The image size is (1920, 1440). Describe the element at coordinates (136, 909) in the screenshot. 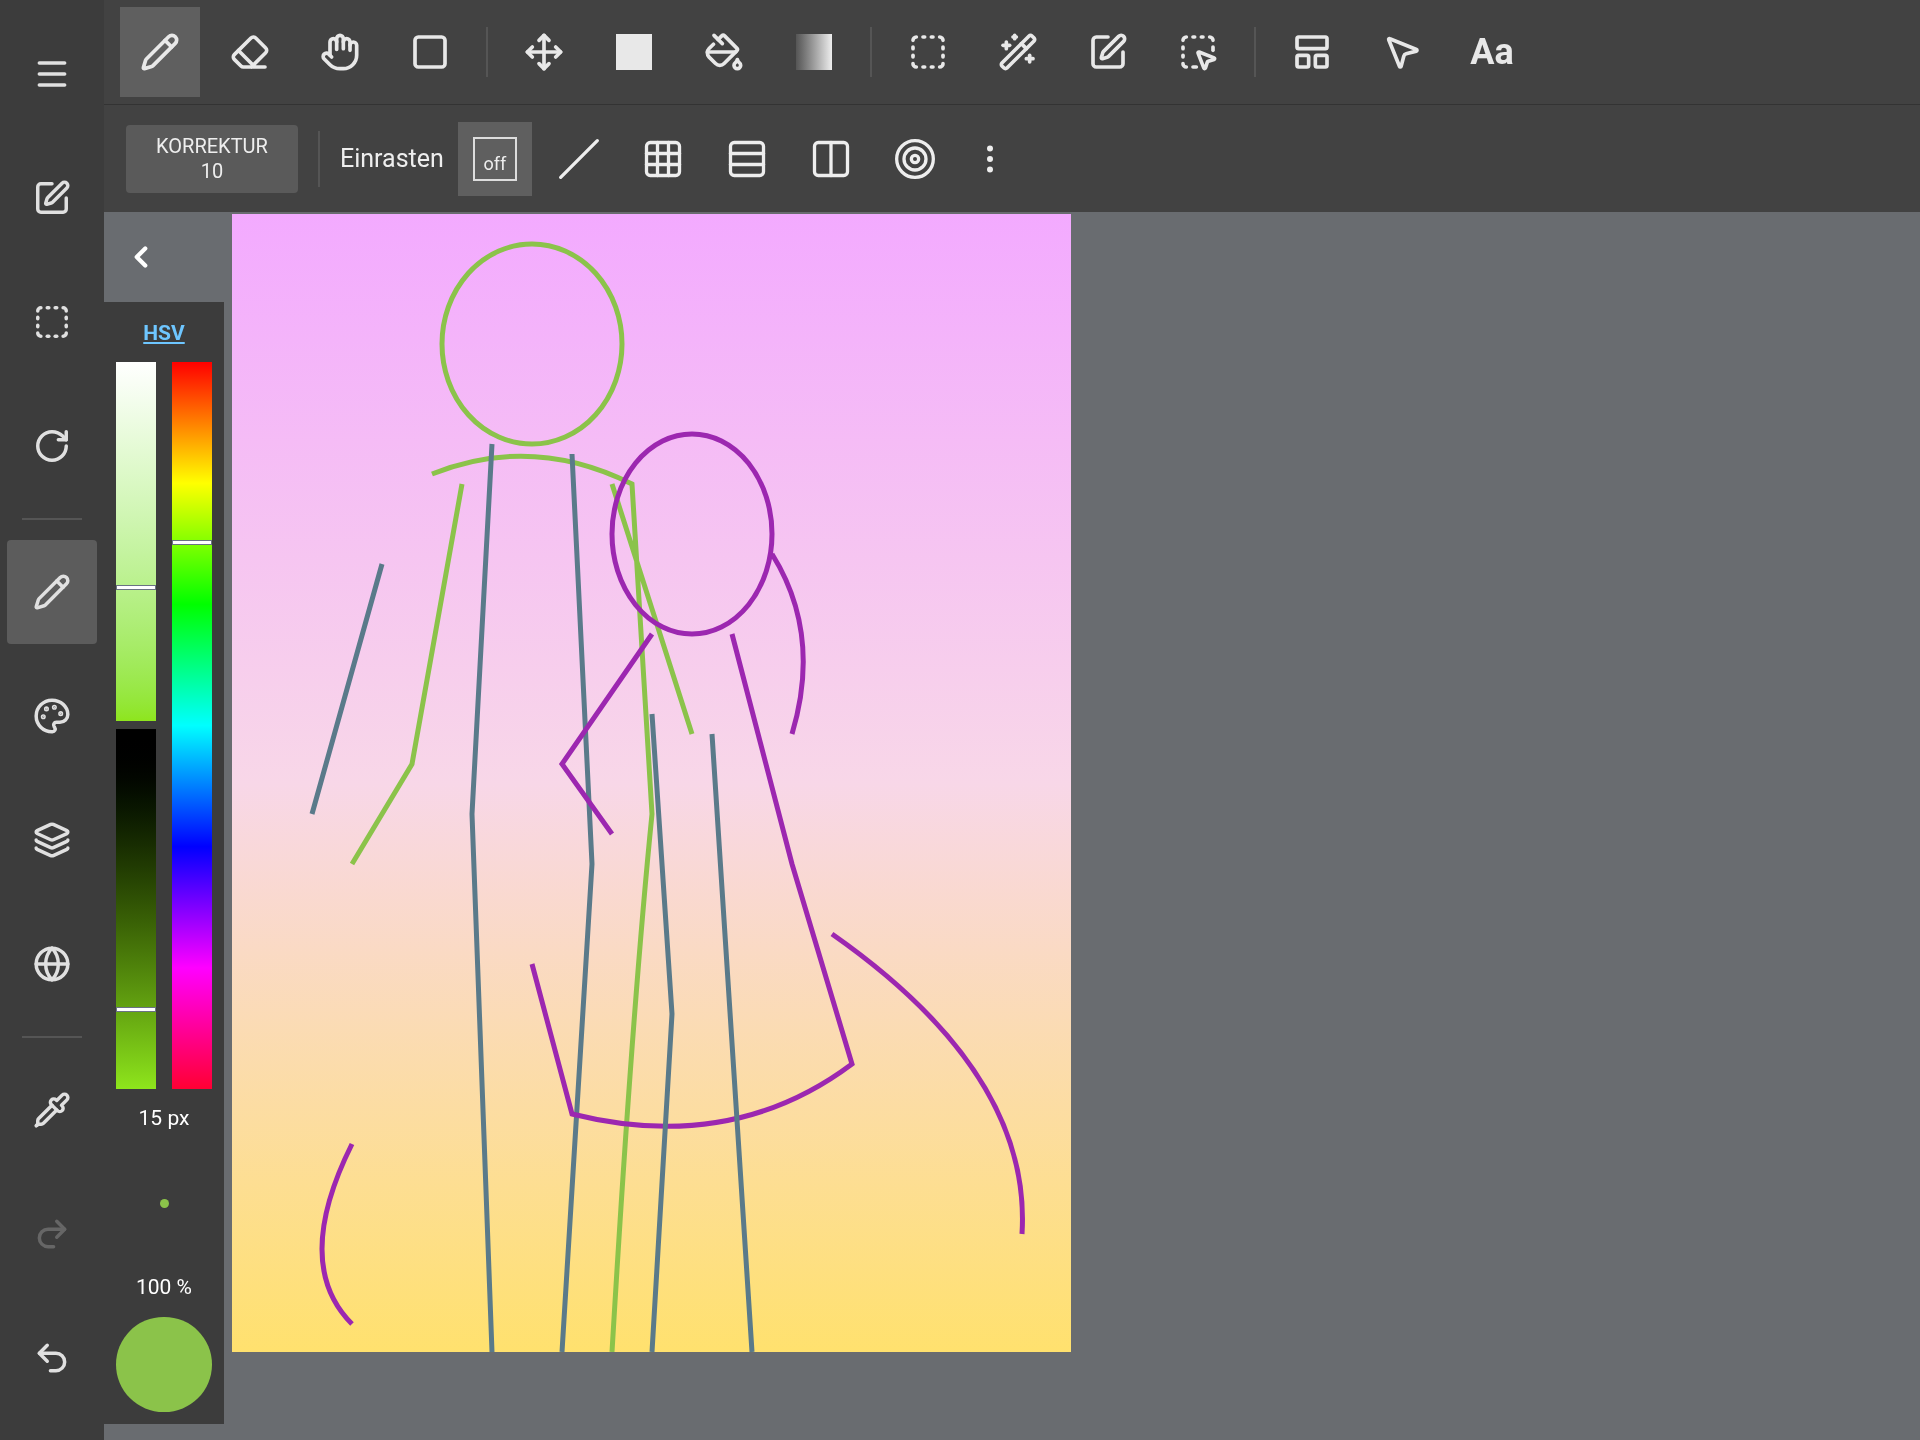

I see `shade-slider` at that location.